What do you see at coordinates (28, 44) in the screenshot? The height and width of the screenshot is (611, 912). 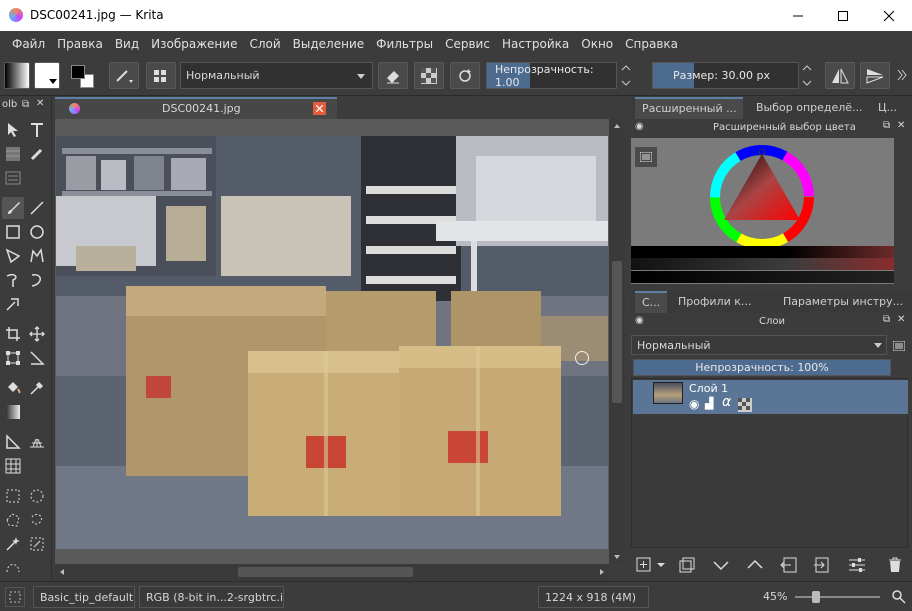 I see `menu-file: Файл` at bounding box center [28, 44].